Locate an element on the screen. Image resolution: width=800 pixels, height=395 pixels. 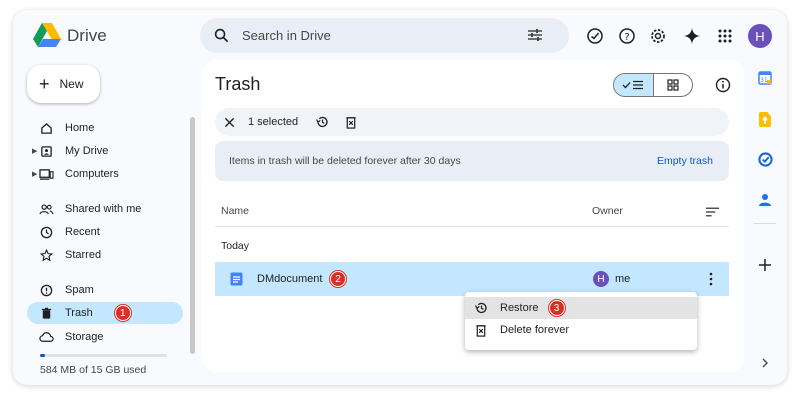
info-icon is located at coordinates (723, 85).